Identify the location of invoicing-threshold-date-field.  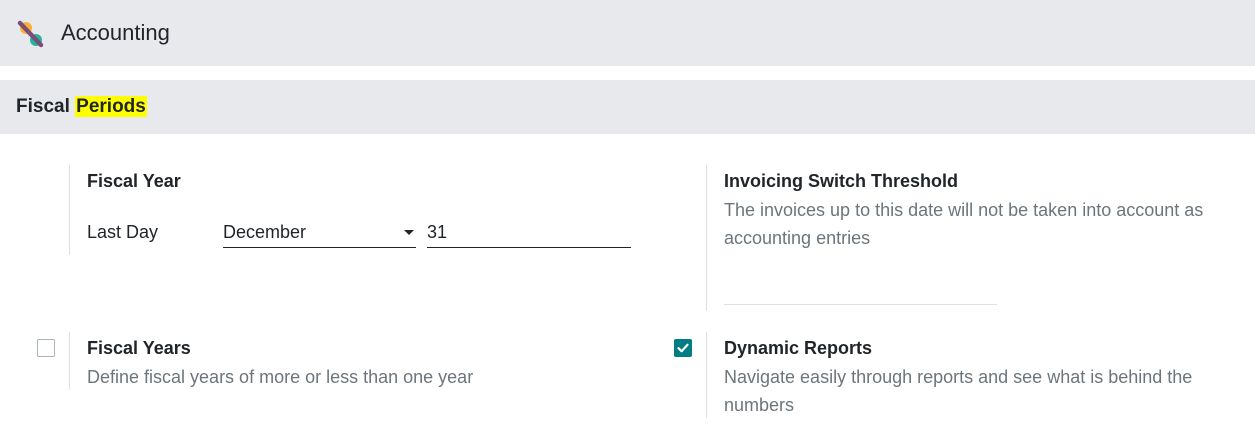
(860, 304).